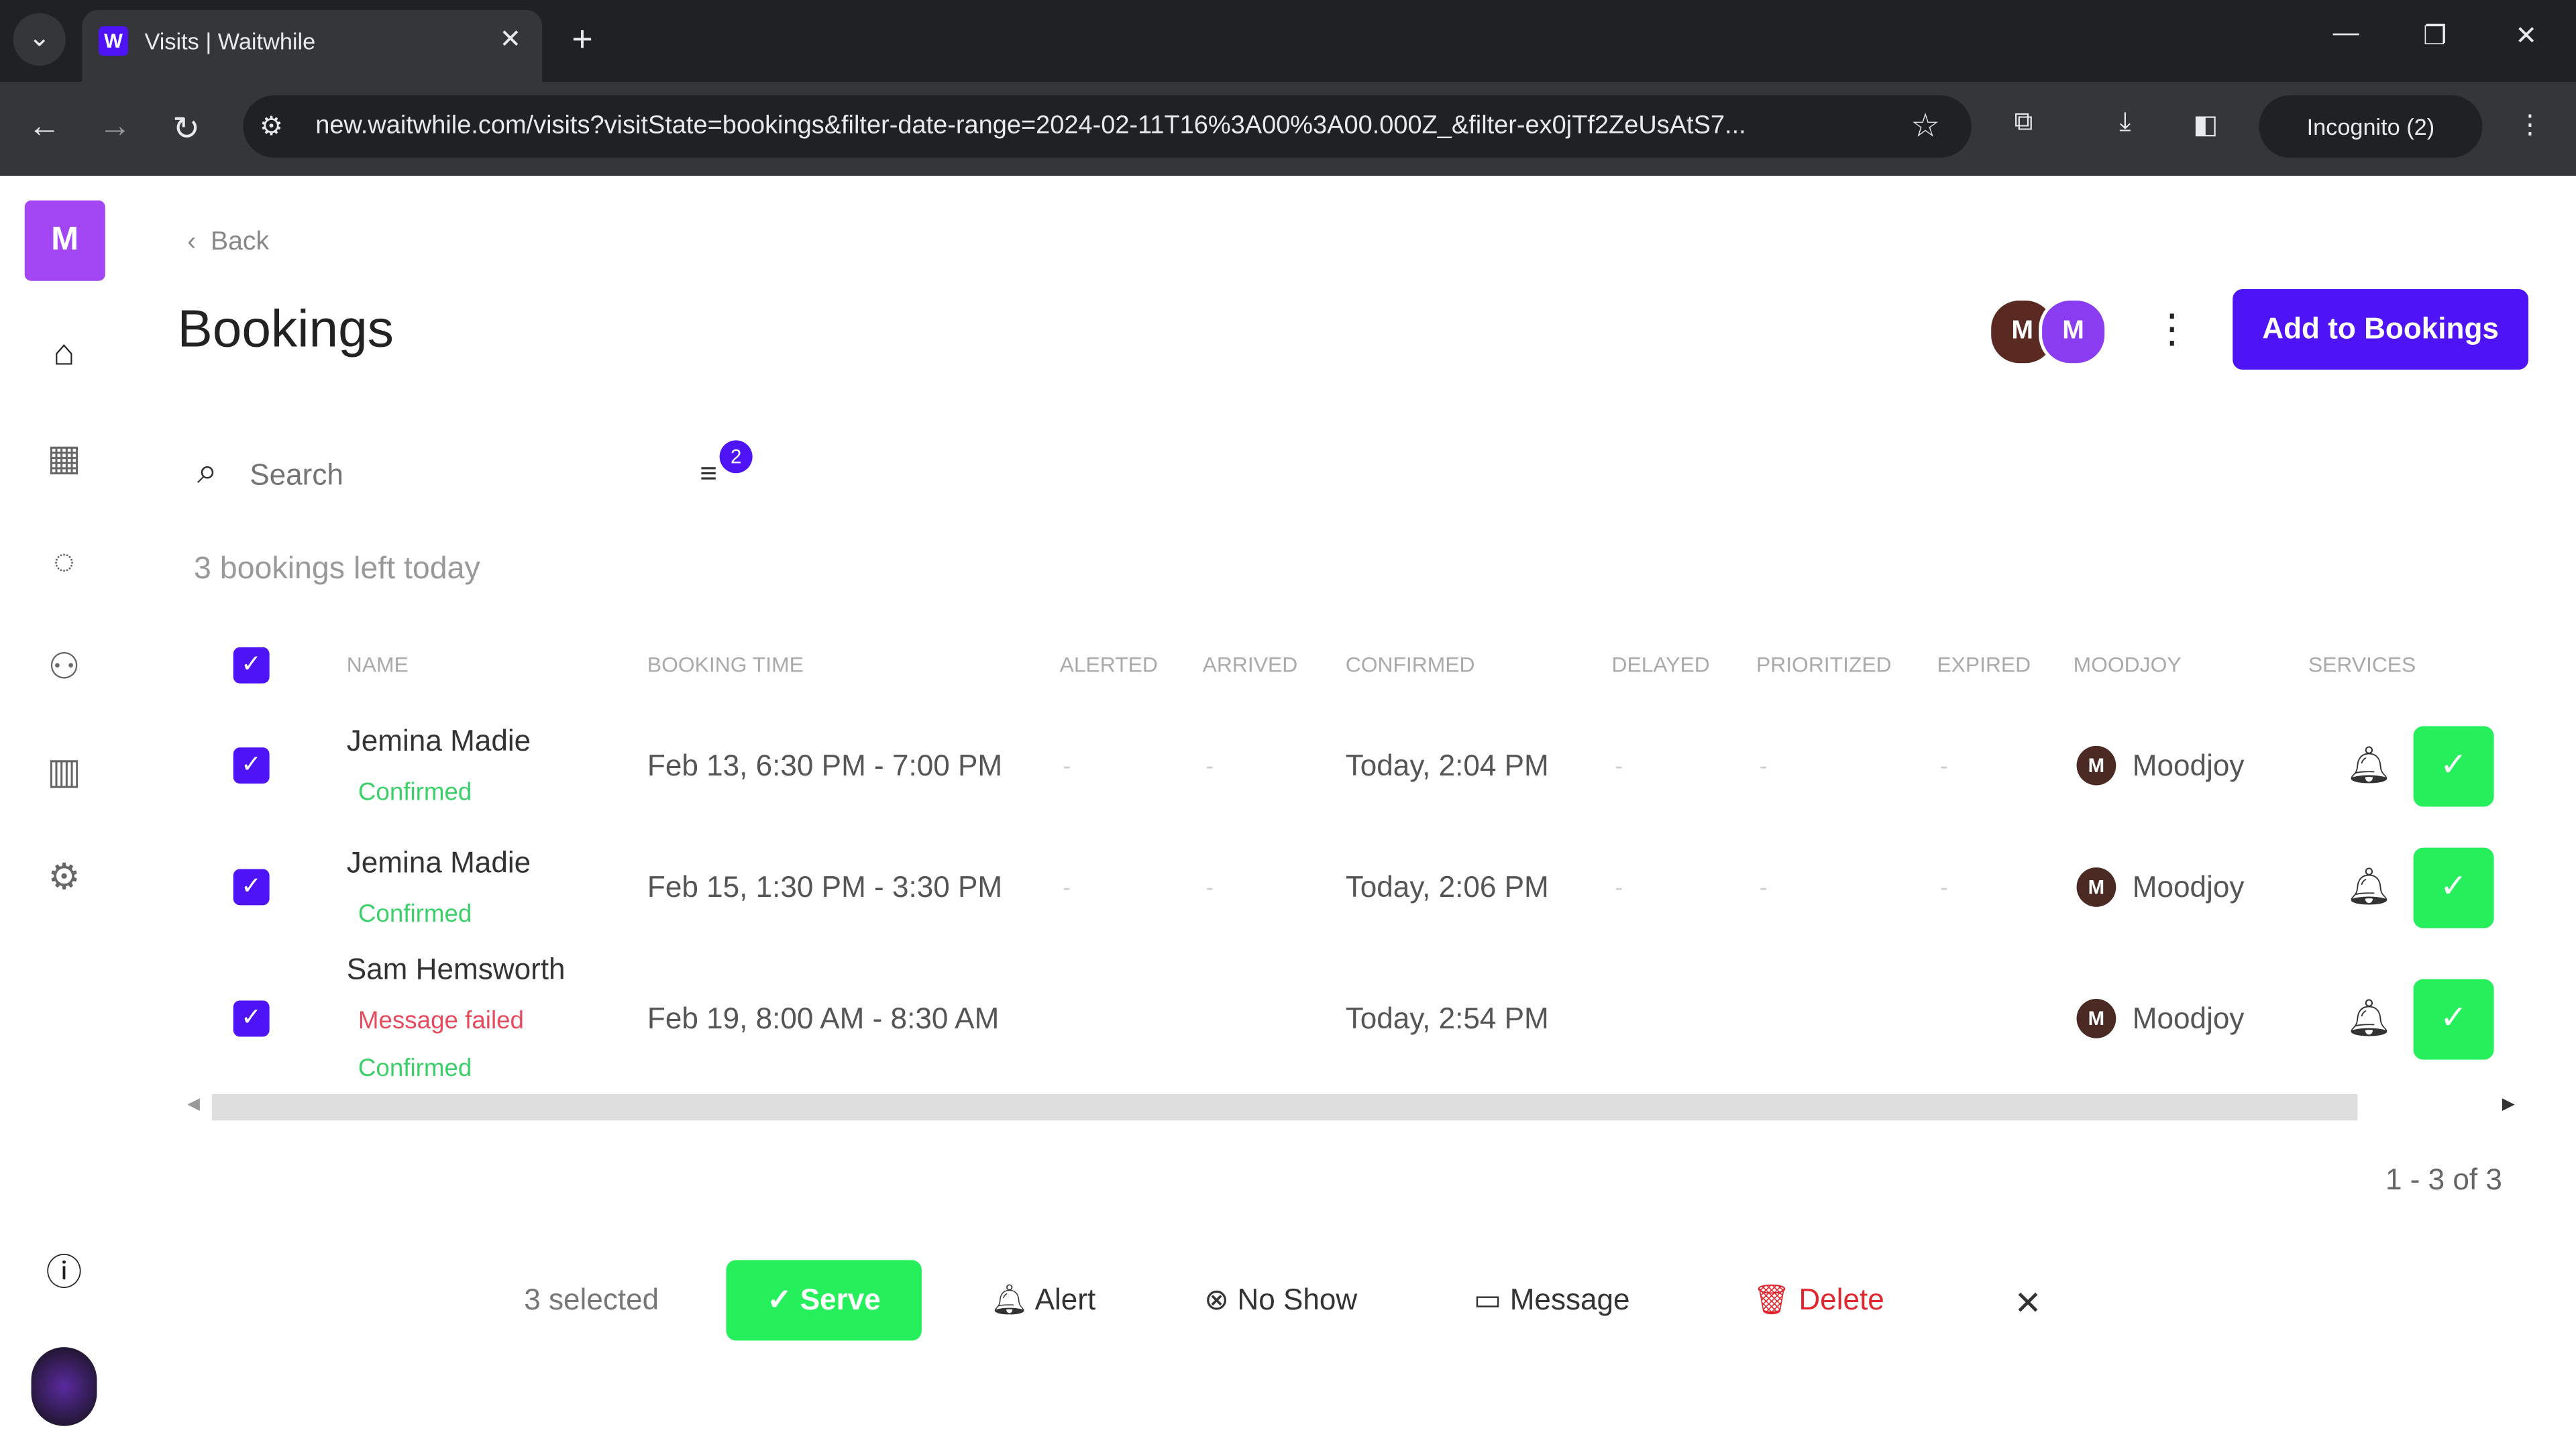 The height and width of the screenshot is (1449, 2576). Describe the element at coordinates (1487, 1299) in the screenshot. I see `message-icon: ▭` at that location.